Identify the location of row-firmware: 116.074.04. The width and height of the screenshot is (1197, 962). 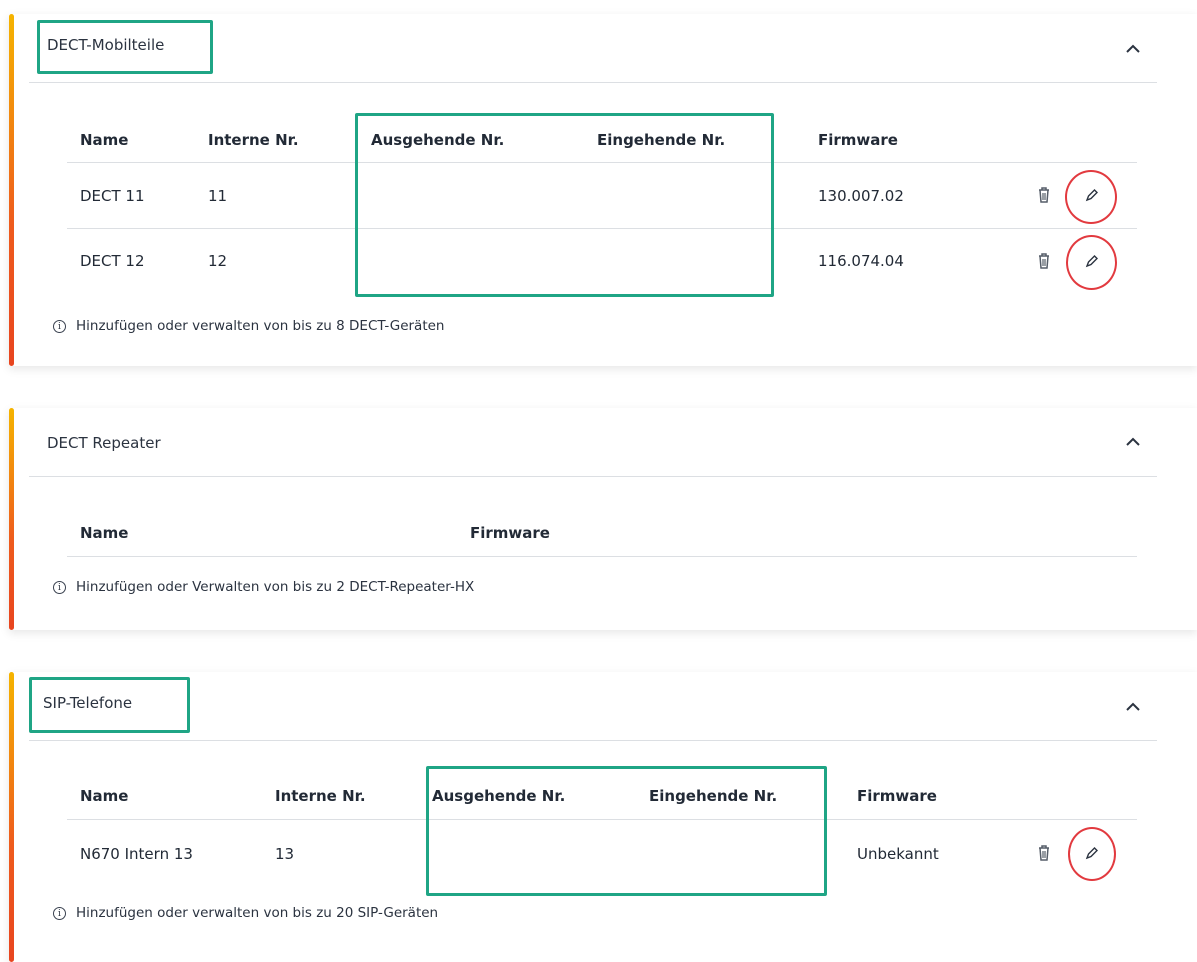
(861, 261).